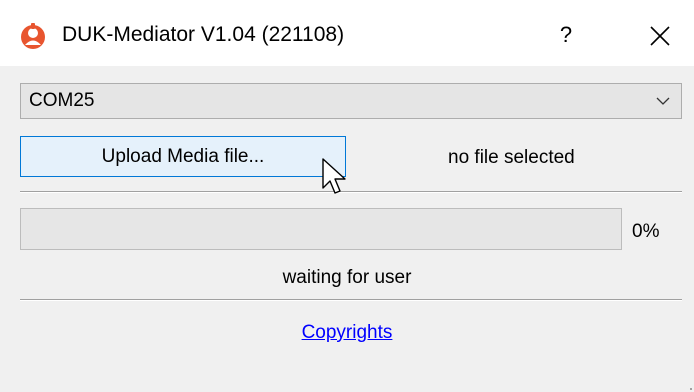 The width and height of the screenshot is (694, 392). I want to click on separator-bottom, so click(351, 300).